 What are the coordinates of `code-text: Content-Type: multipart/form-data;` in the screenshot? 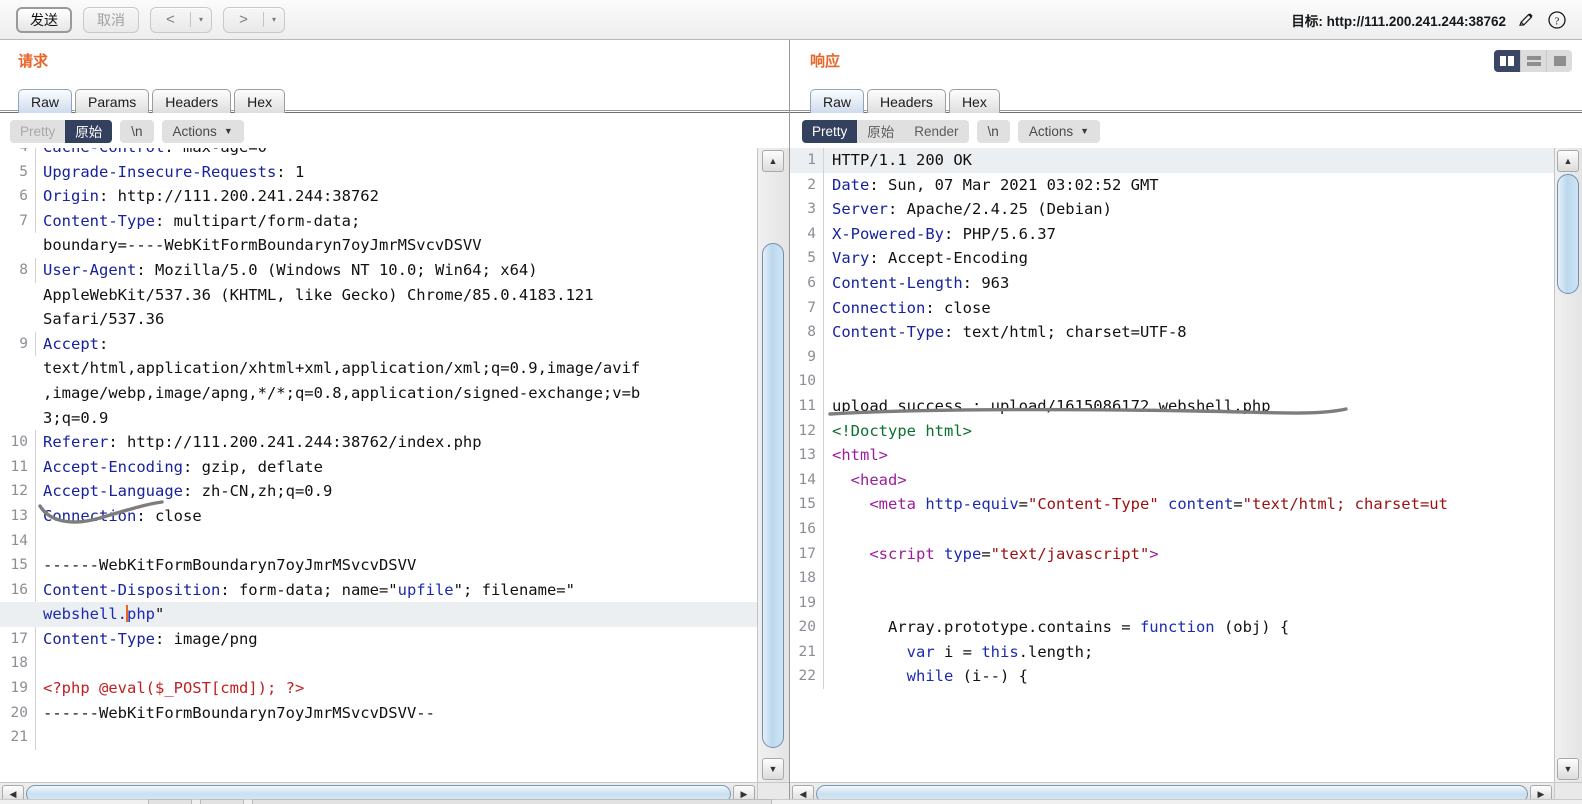 It's located at (198, 221).